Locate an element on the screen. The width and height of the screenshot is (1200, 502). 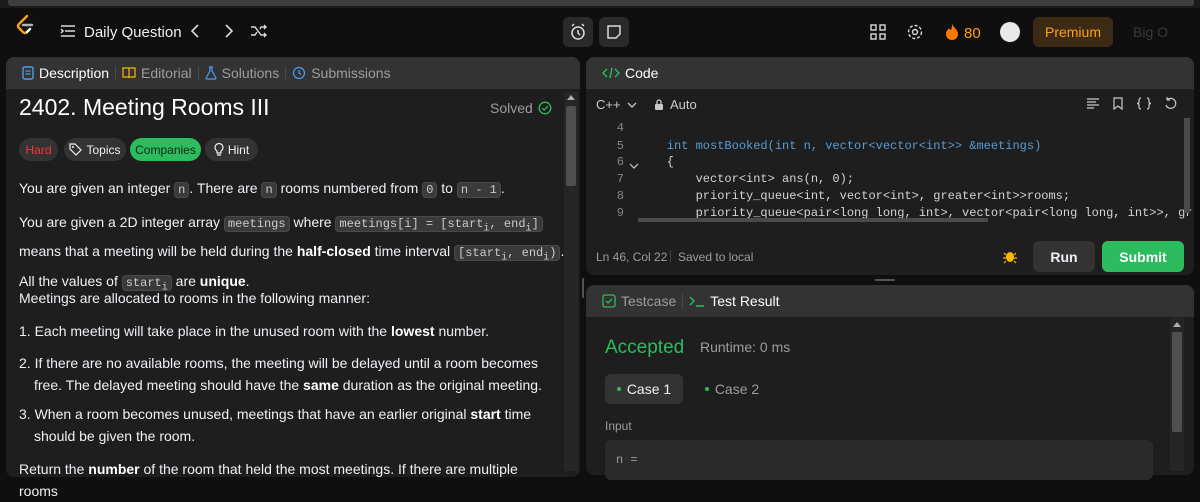
line-number: 6 is located at coordinates (620, 162).